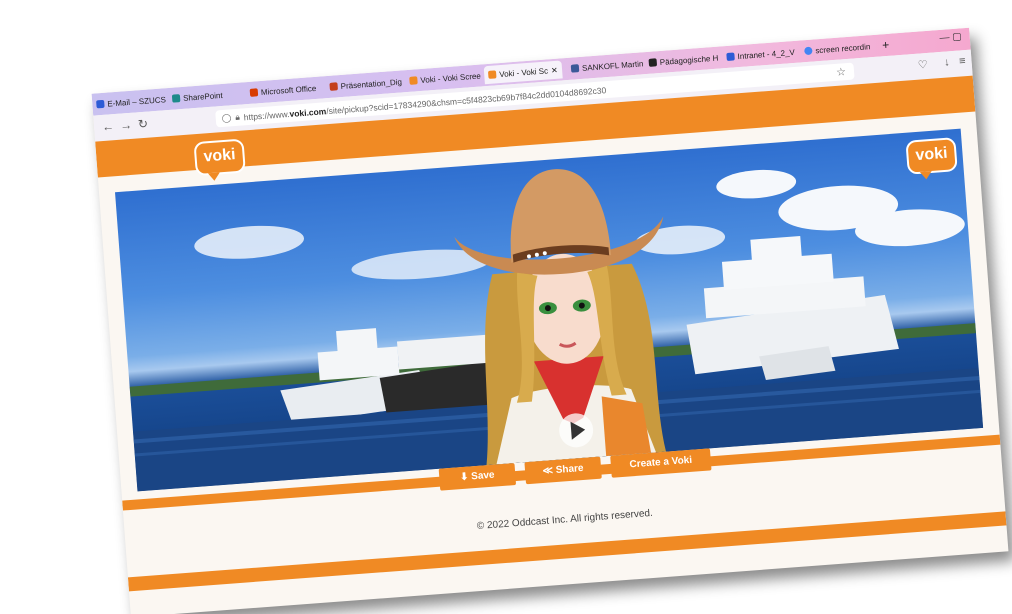 This screenshot has width=1012, height=614. Describe the element at coordinates (950, 37) in the screenshot. I see `window-controls: — ▢` at that location.